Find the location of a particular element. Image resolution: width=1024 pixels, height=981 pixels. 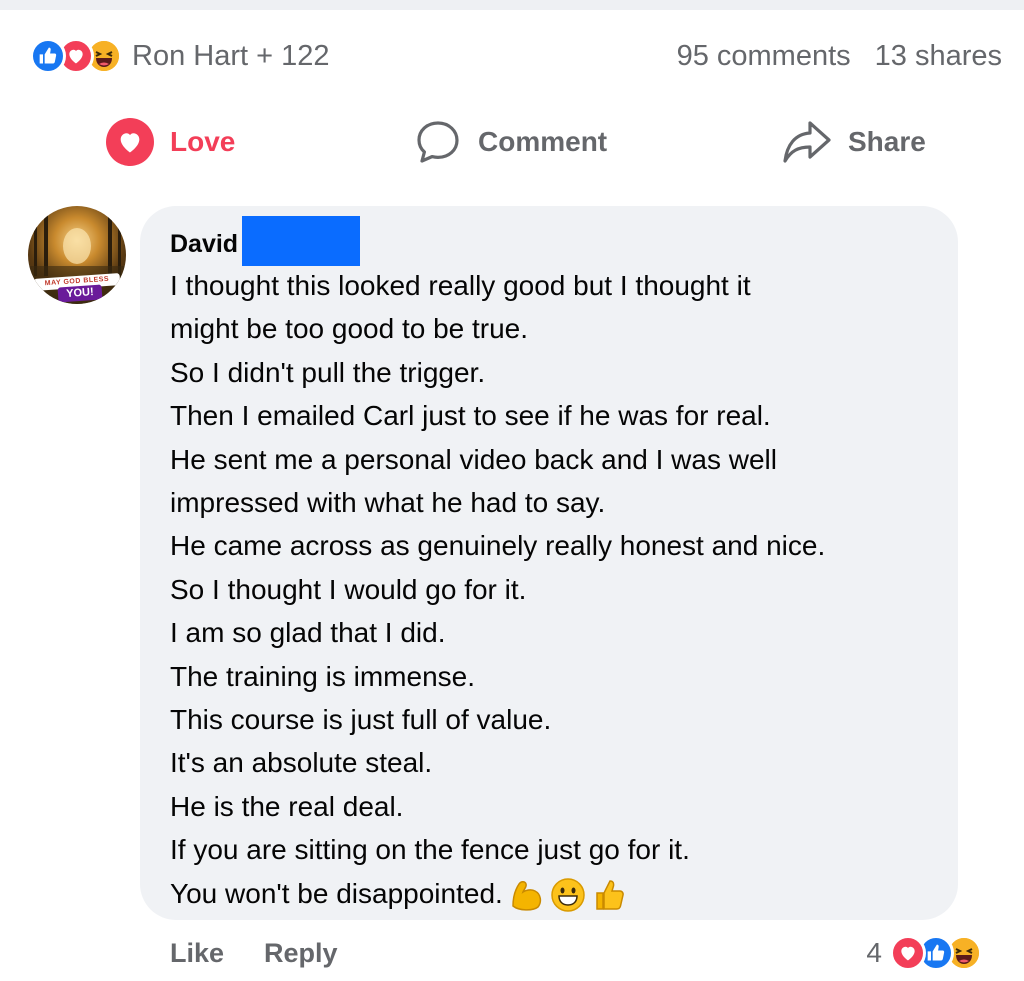

avatar-caption-bottom: YOU! is located at coordinates (80, 293).